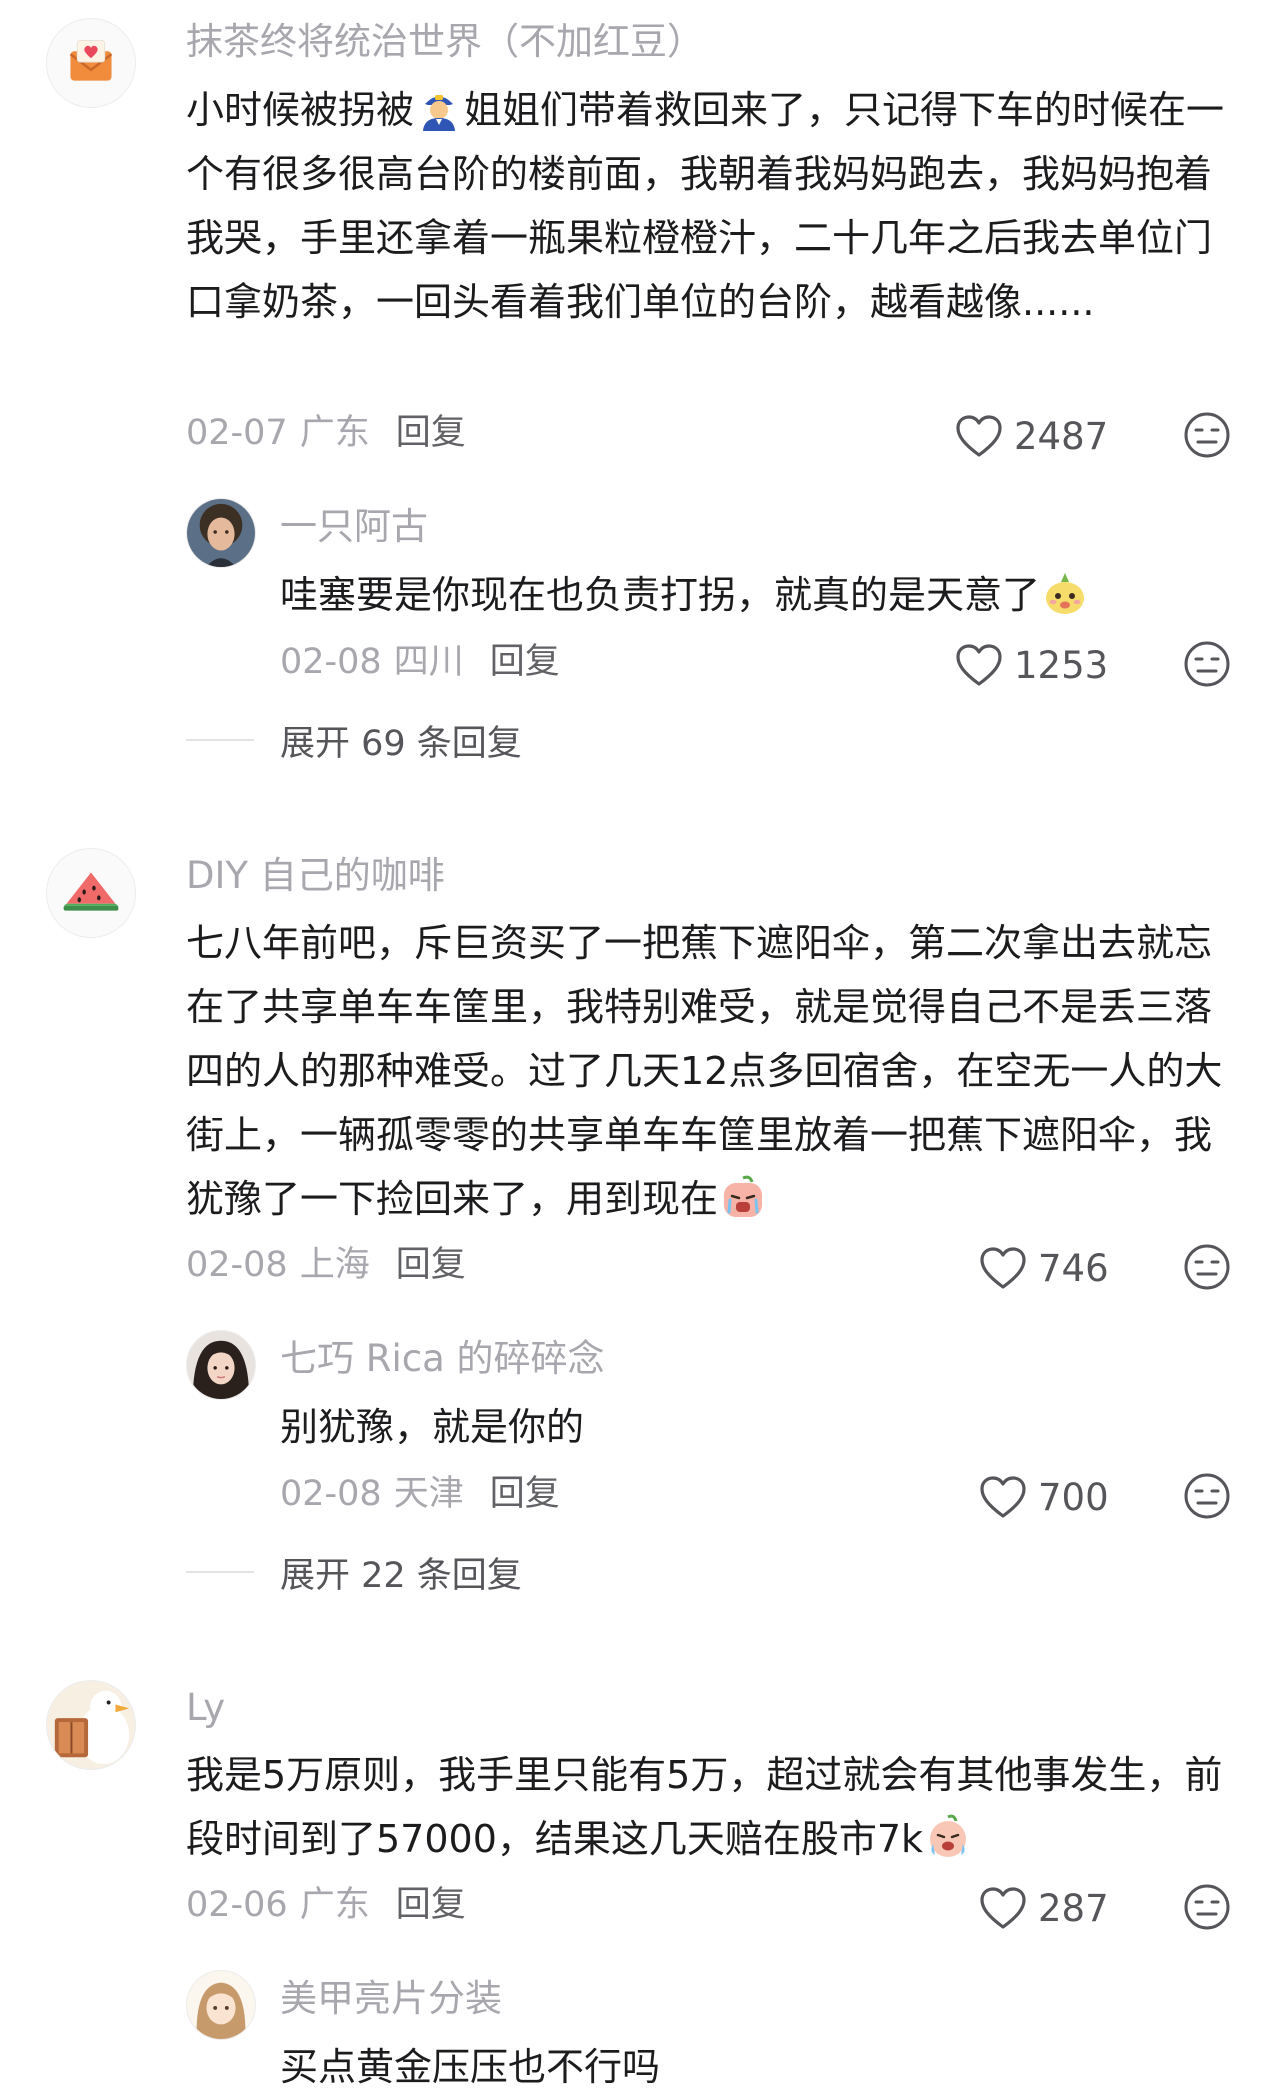  Describe the element at coordinates (755, 1427) in the screenshot. I see `reply-text: 别犹豫，就是你的` at that location.